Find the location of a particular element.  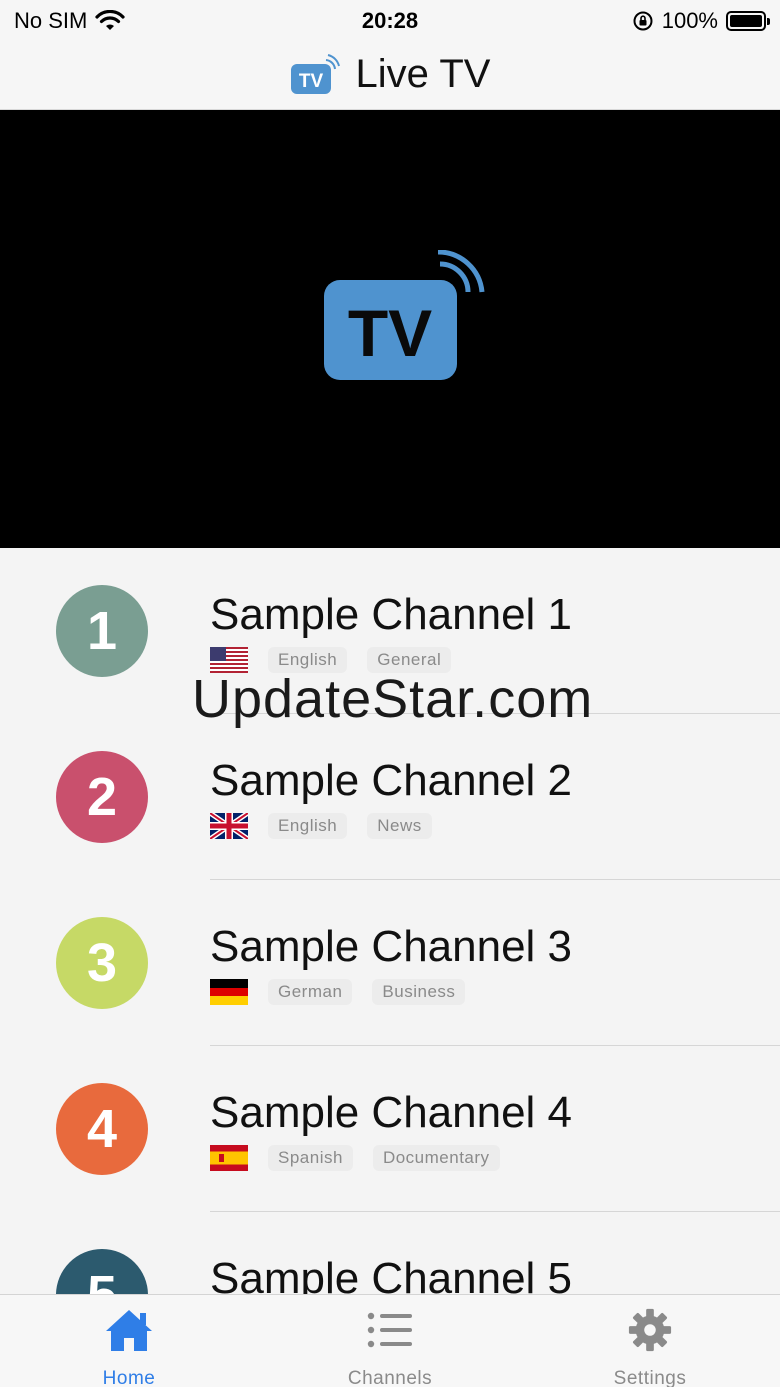

channel-meta: English News is located at coordinates (321, 826).